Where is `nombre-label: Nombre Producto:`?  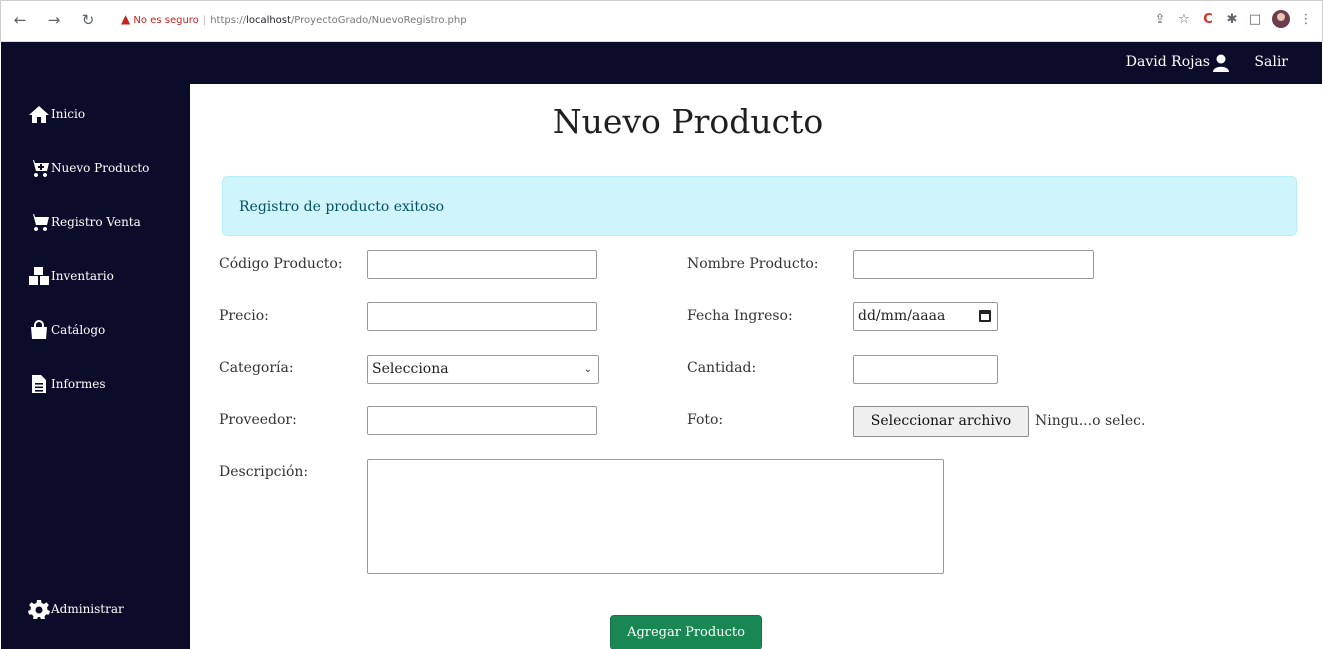 nombre-label: Nombre Producto: is located at coordinates (753, 264).